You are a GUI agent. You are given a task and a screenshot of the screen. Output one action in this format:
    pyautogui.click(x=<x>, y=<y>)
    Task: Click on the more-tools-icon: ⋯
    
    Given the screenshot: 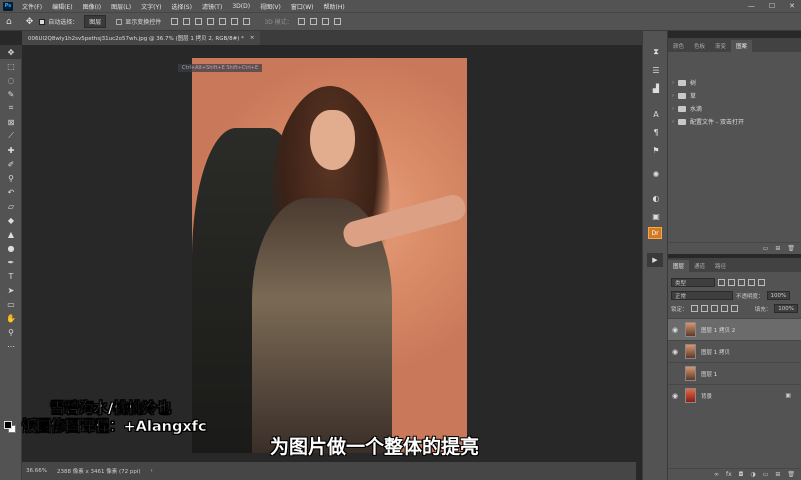 What is the action you would take?
    pyautogui.click(x=11, y=346)
    